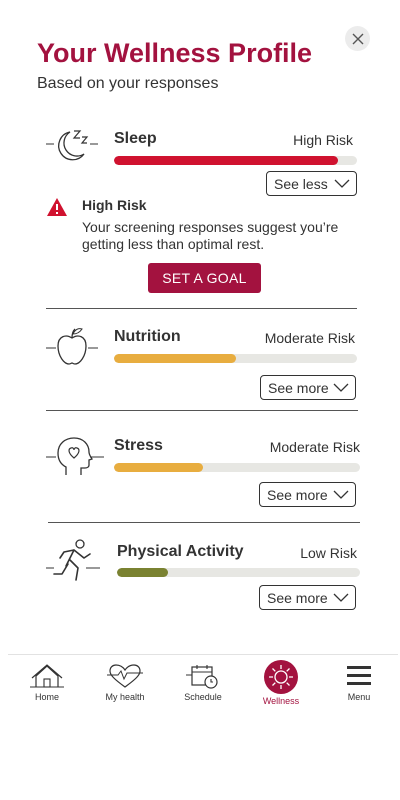 The height and width of the screenshot is (800, 400). Describe the element at coordinates (202, 677) in the screenshot. I see `calendar-clock-icon` at that location.